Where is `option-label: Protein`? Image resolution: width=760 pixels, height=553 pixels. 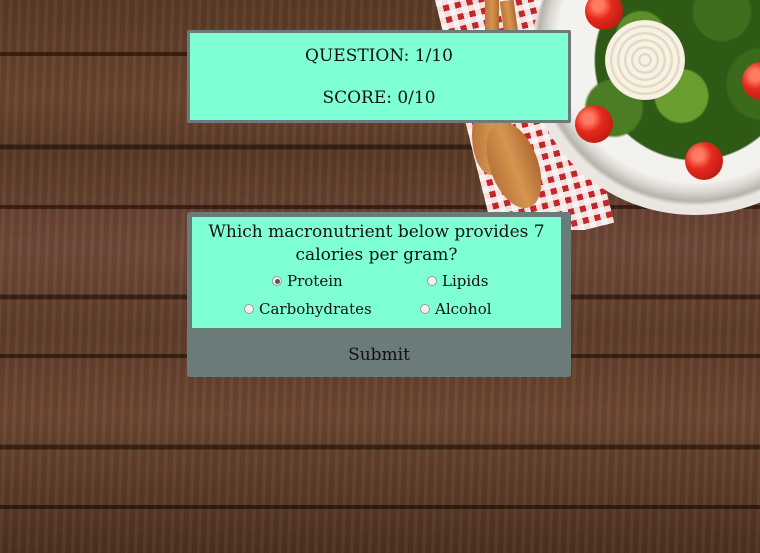 option-label: Protein is located at coordinates (315, 281).